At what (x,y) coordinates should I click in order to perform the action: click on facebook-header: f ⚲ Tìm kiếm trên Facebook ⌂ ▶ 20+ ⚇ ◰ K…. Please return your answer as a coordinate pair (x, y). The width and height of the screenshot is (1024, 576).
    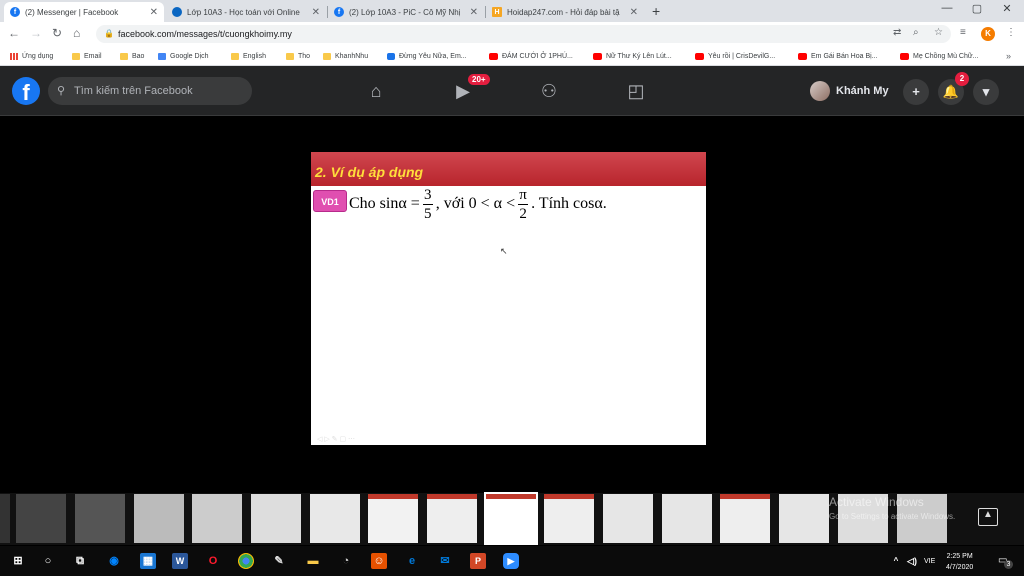
    Looking at the image, I should click on (512, 91).